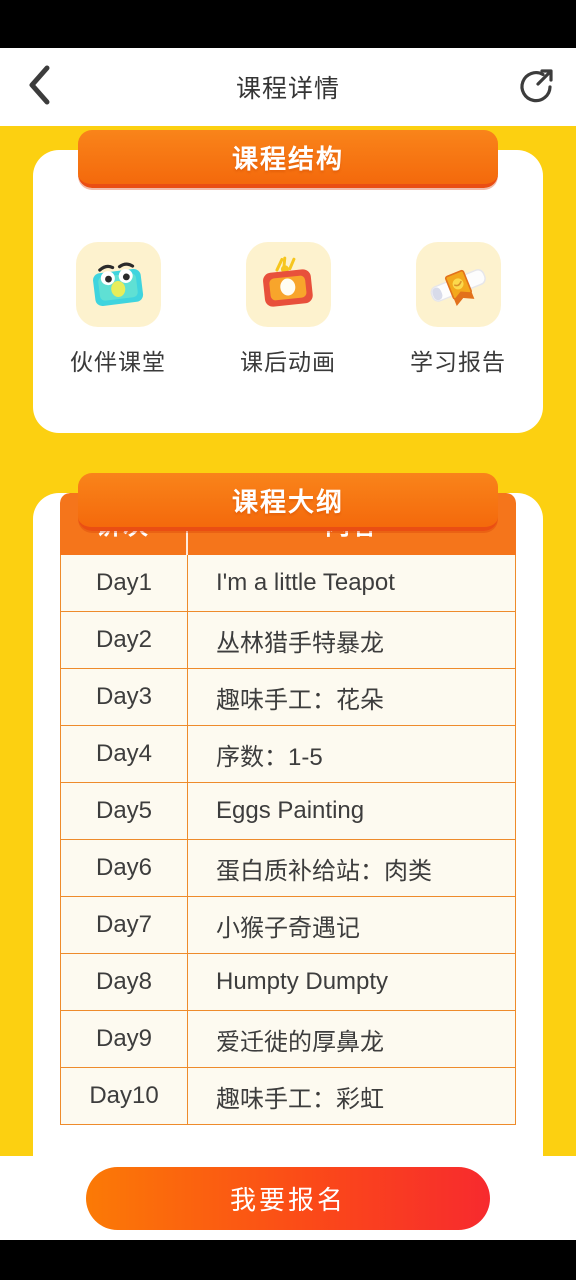 The width and height of the screenshot is (576, 1280). I want to click on chevron-left-icon, so click(39, 87).